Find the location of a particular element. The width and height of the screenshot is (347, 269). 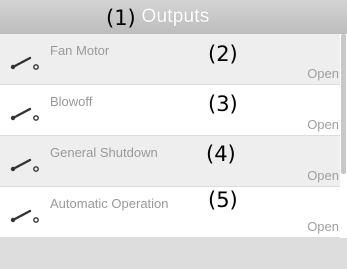

output-label: Automatic Operation is located at coordinates (109, 203).